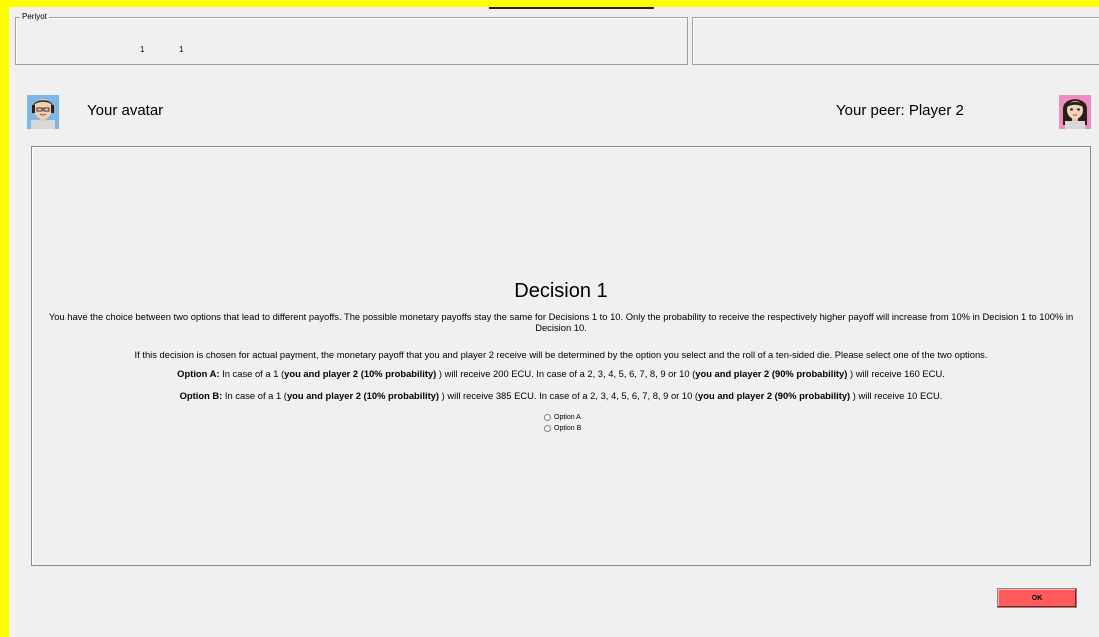 Image resolution: width=1099 pixels, height=637 pixels. Describe the element at coordinates (142, 49) in the screenshot. I see `period-value-1: 1` at that location.